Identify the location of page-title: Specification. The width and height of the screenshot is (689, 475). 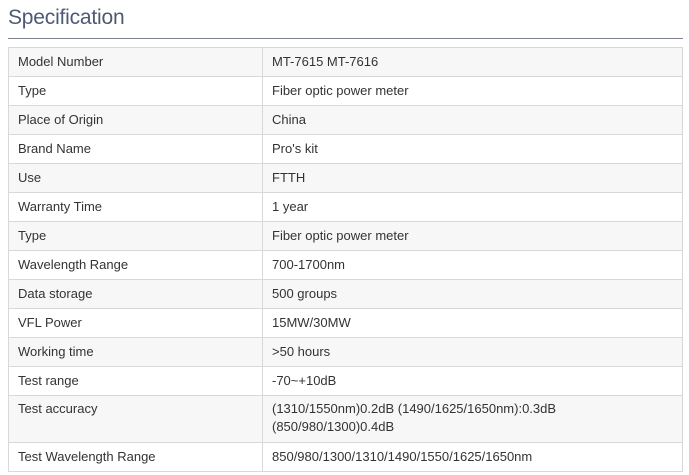
(66, 17).